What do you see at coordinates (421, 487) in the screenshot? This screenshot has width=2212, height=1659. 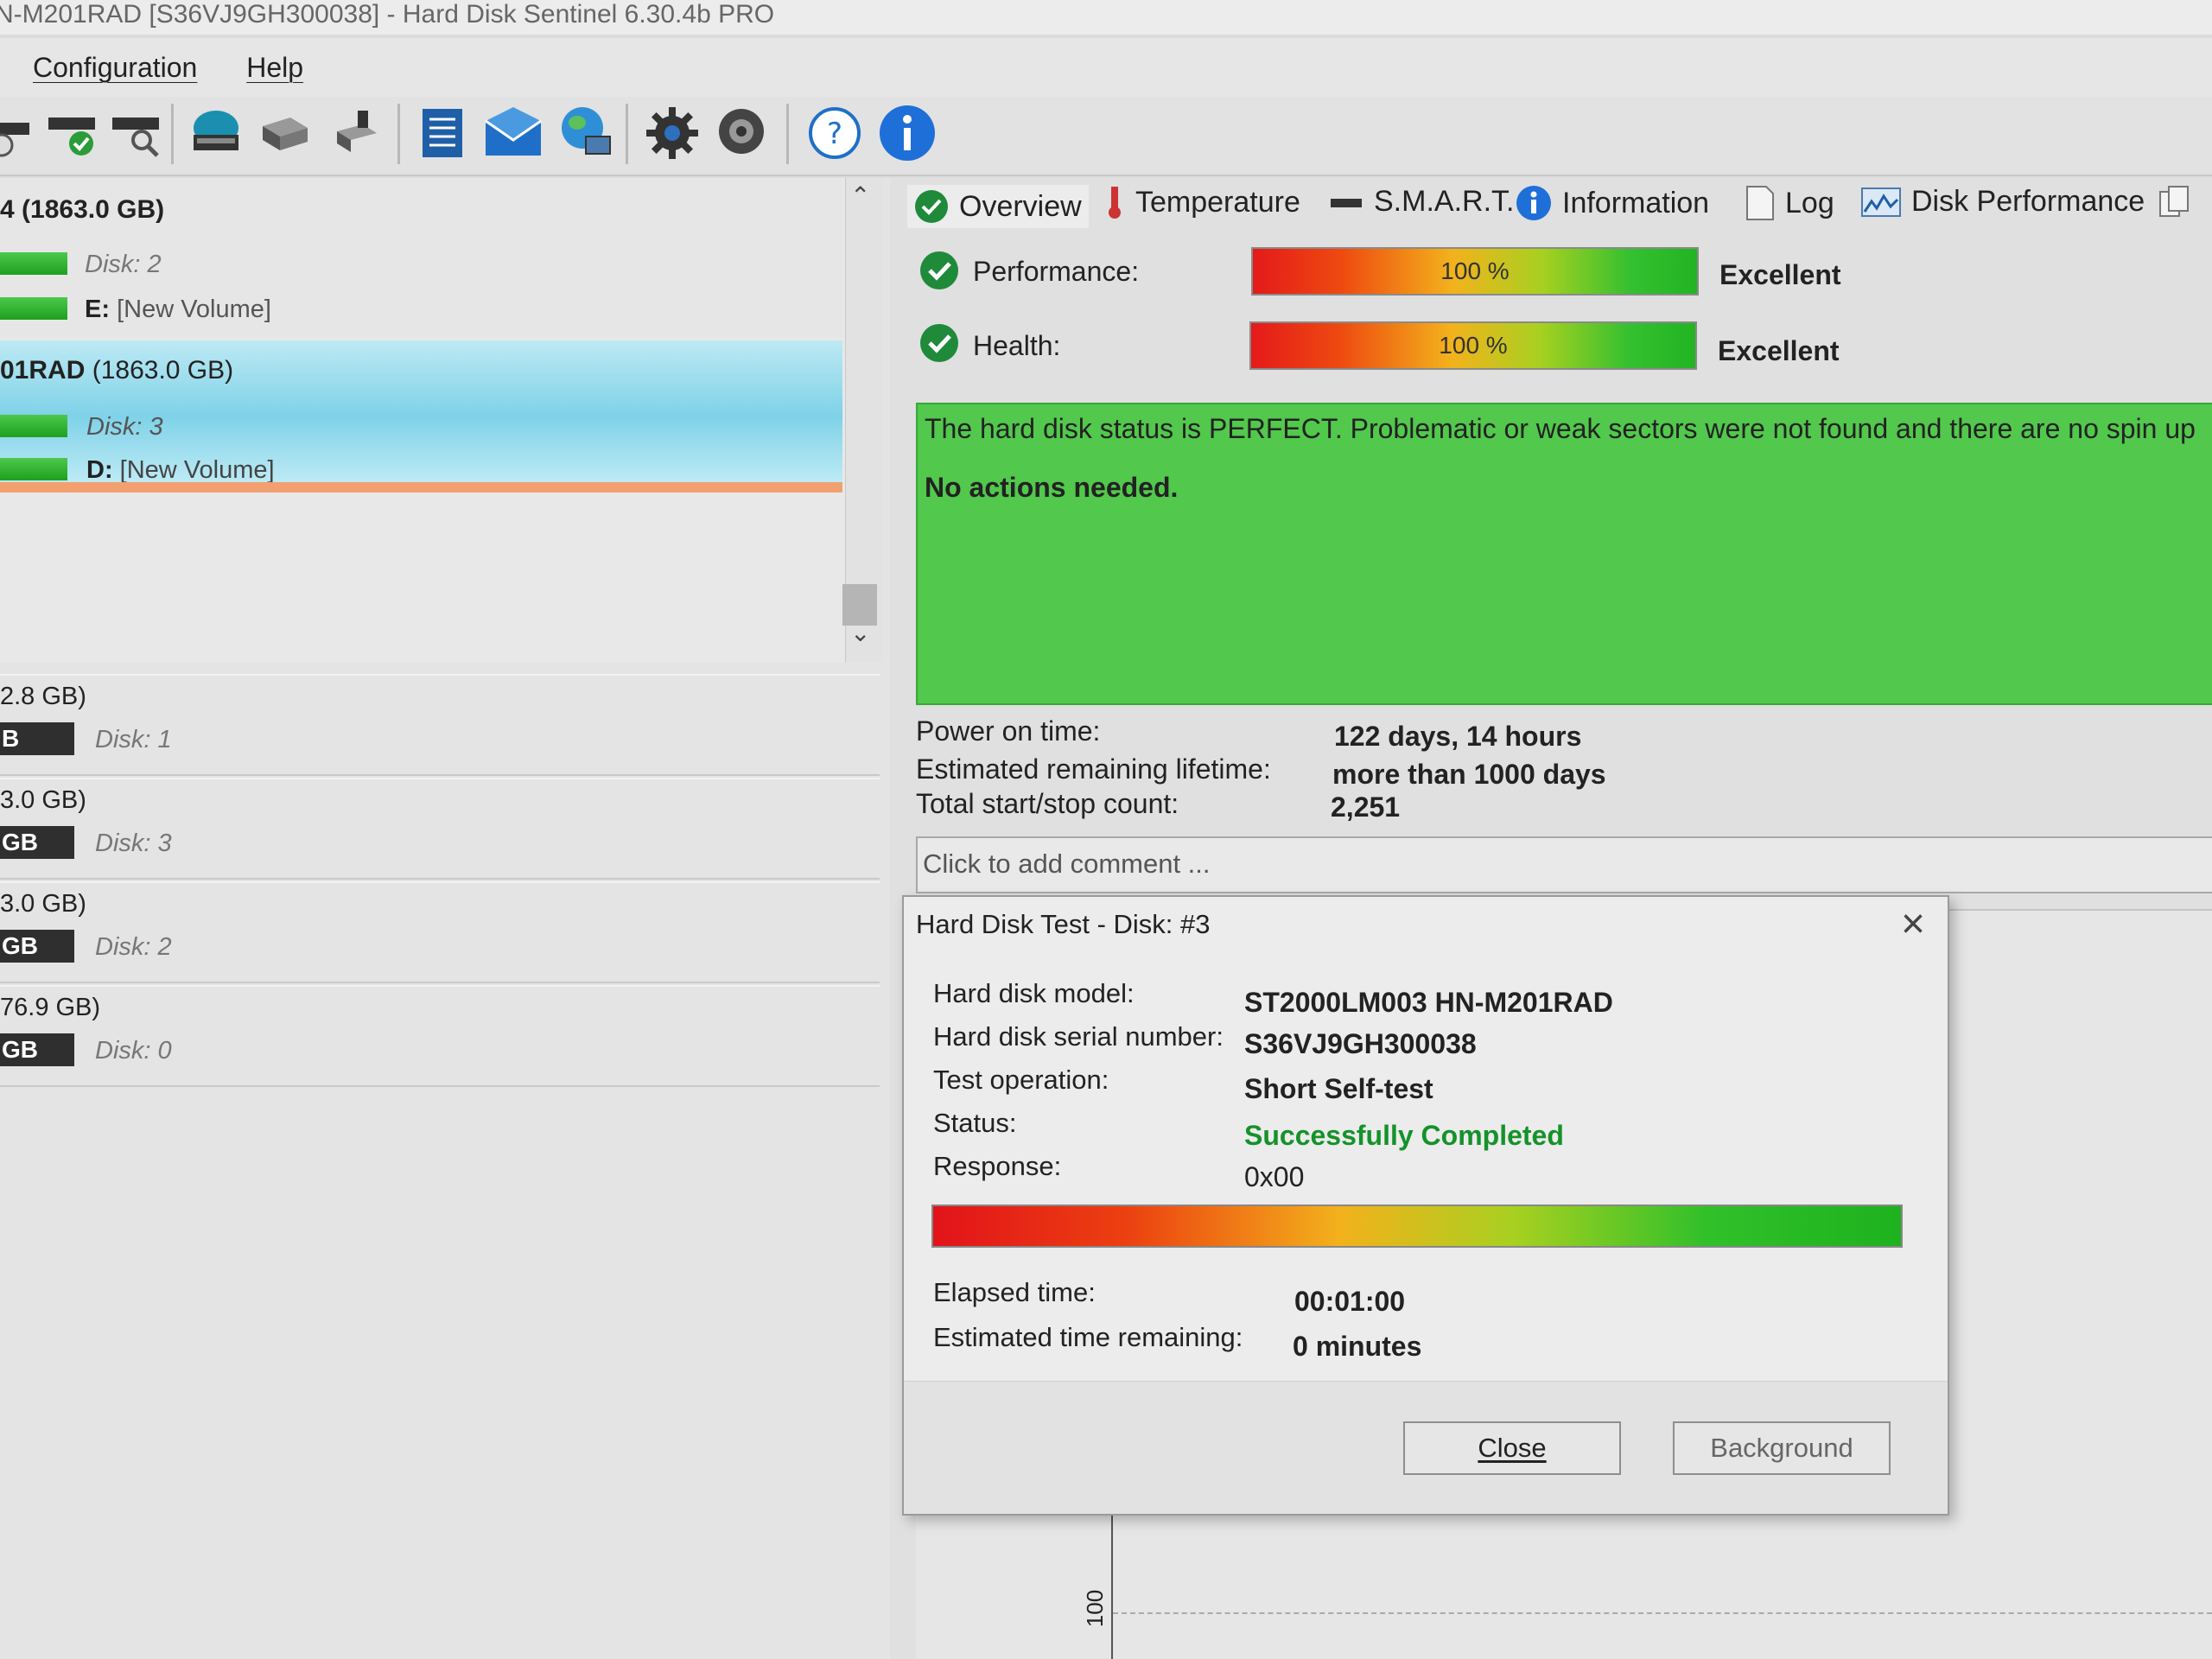 I see `selection-underline` at bounding box center [421, 487].